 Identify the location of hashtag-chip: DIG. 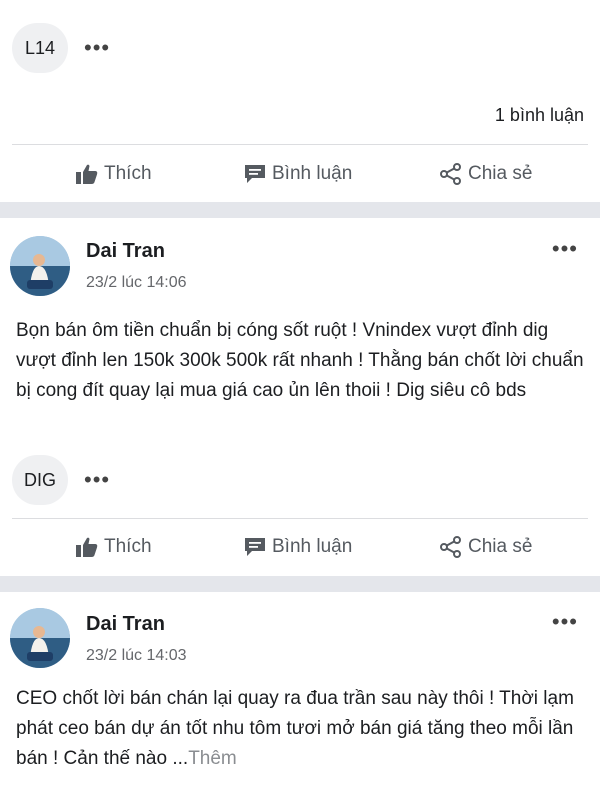
(40, 480).